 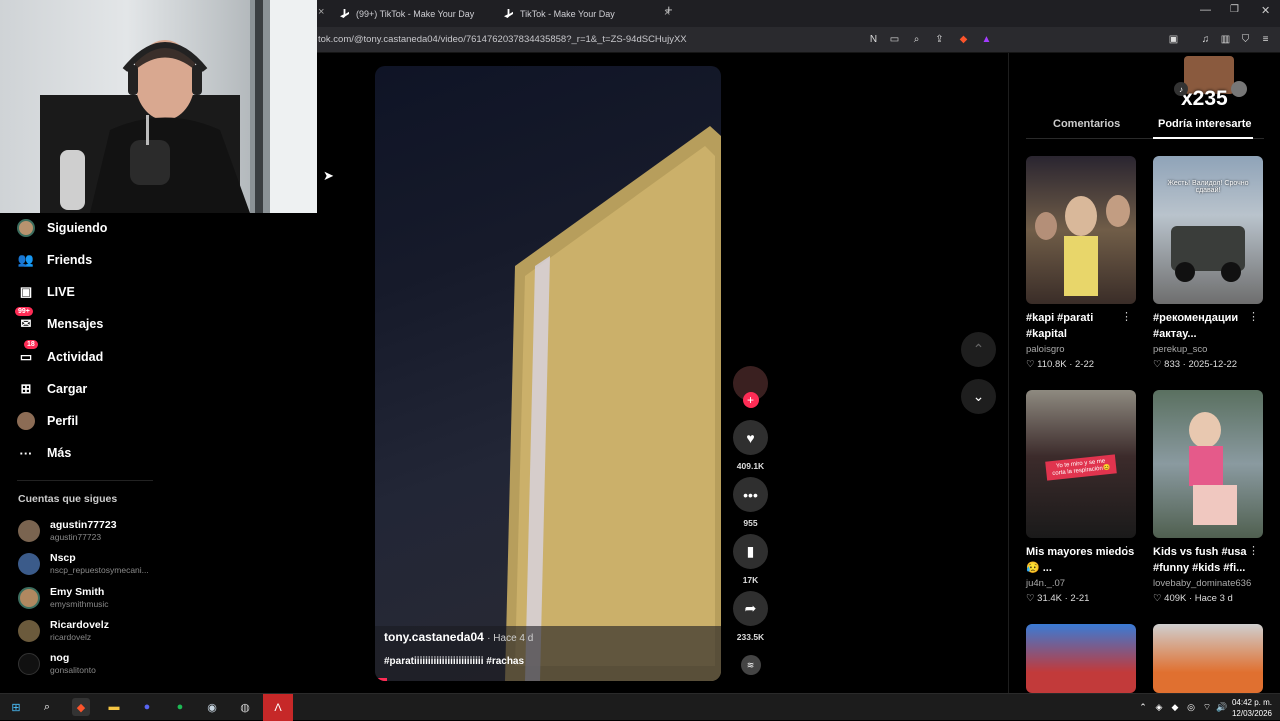 I want to click on chevron-down-icon: ⌄, so click(x=978, y=396).